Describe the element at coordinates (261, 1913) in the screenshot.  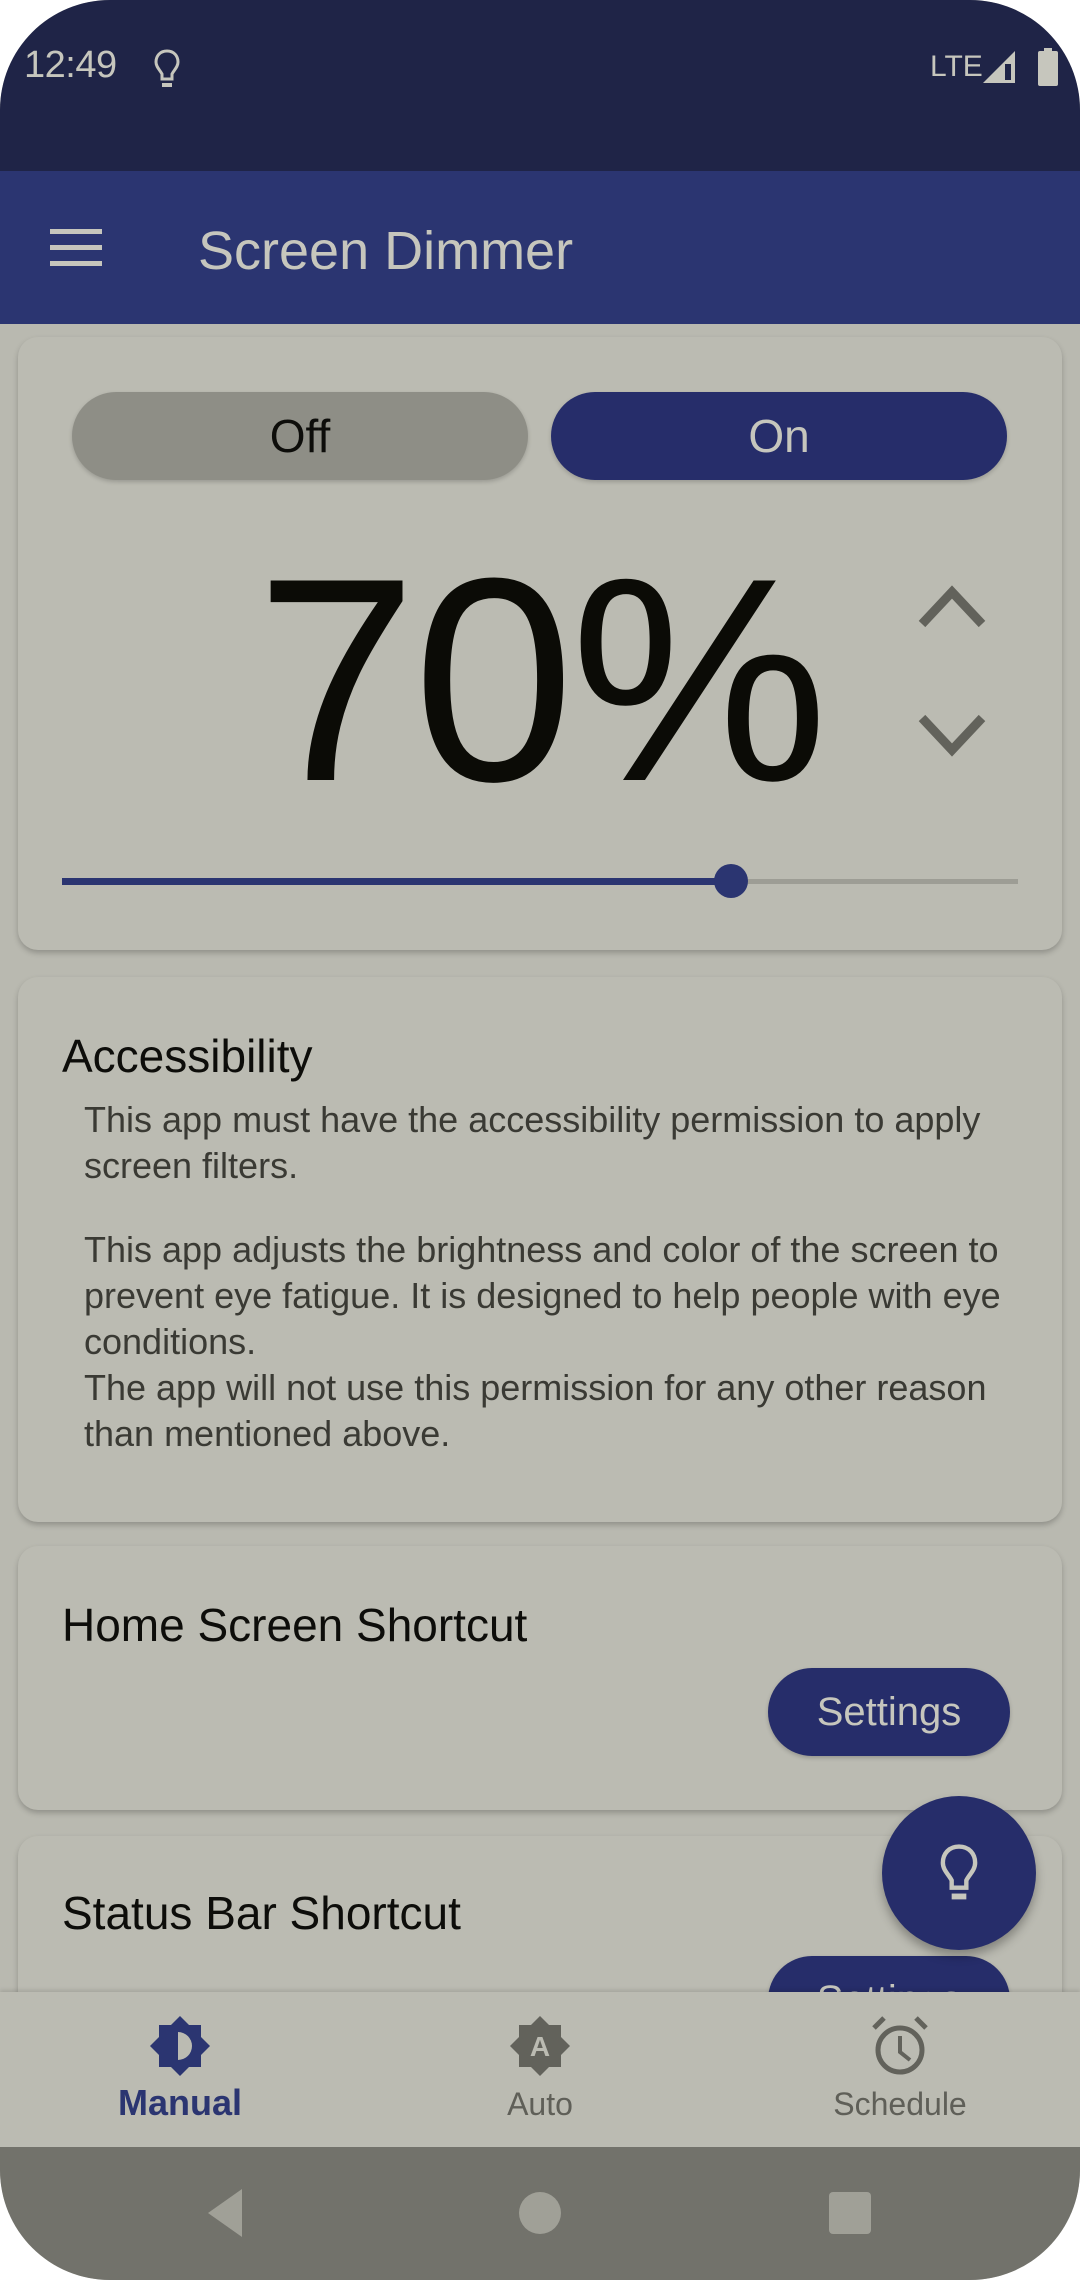
I see `statusbar-shortcut-title: Status Bar Shortcut` at that location.